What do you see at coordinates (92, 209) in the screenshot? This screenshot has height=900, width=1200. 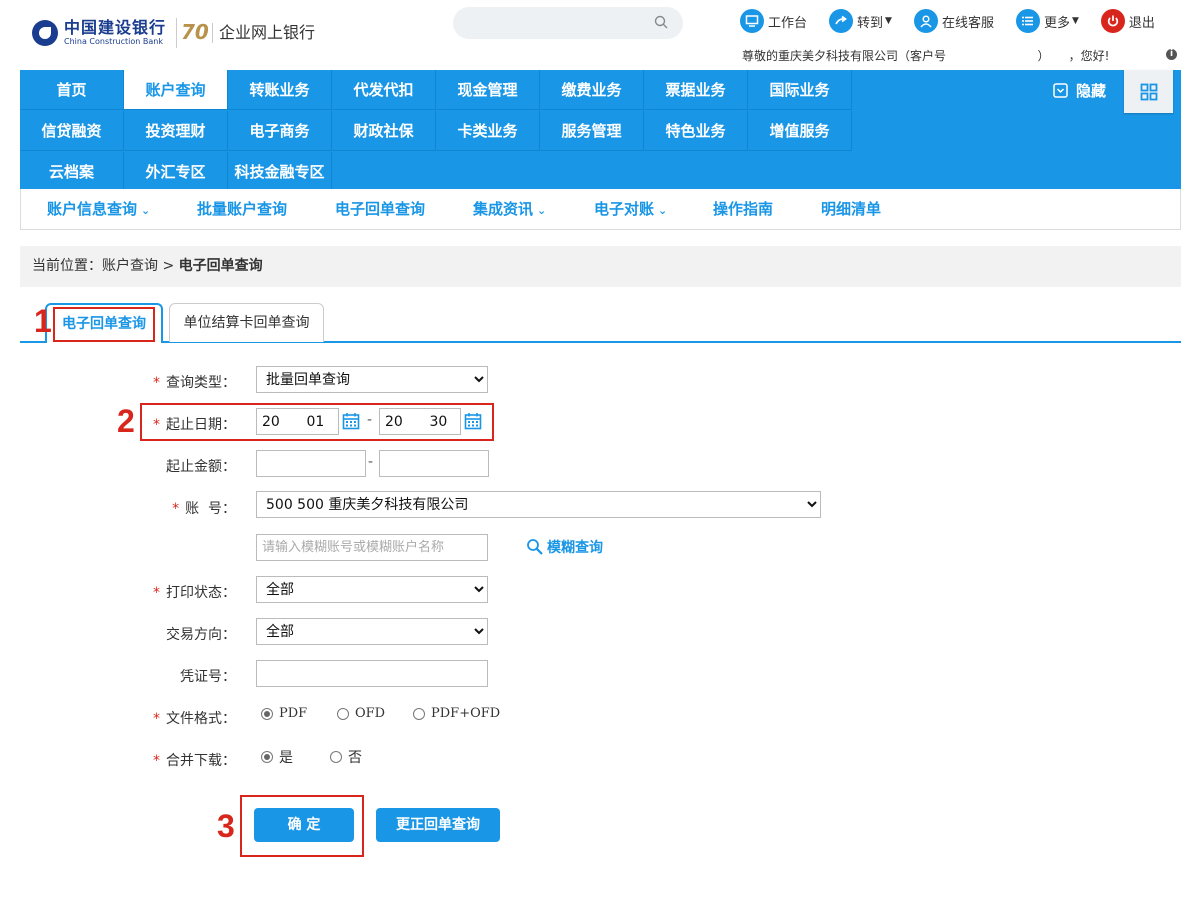 I see `subnav-label: 账户信息查询` at bounding box center [92, 209].